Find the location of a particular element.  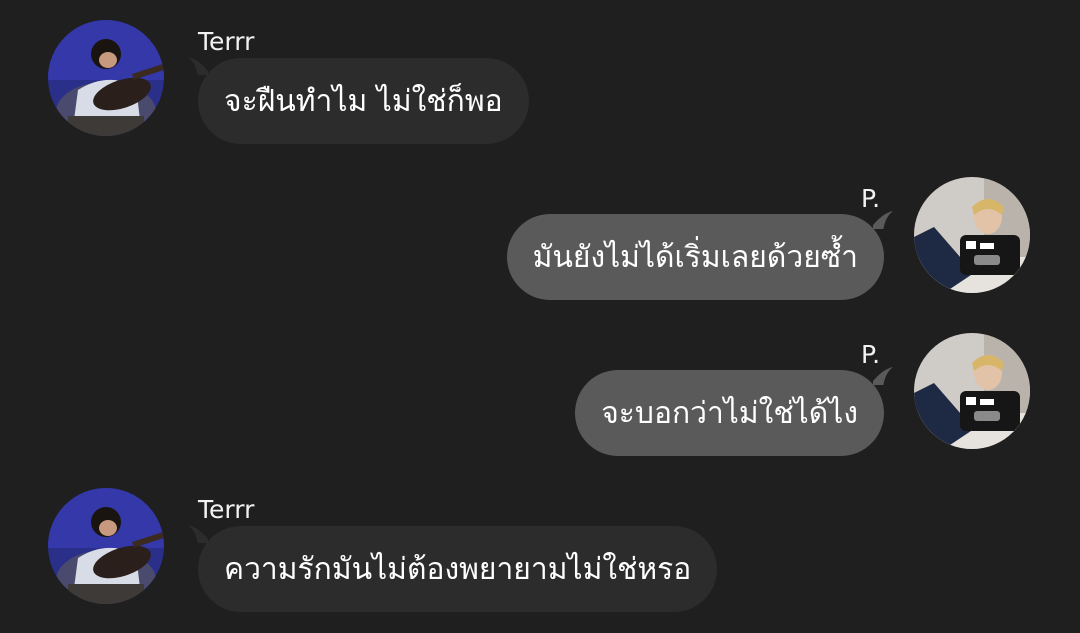

message-text: มันยังไม่ได้เริ่มเลยด้วยซ้ำ is located at coordinates (695, 257).